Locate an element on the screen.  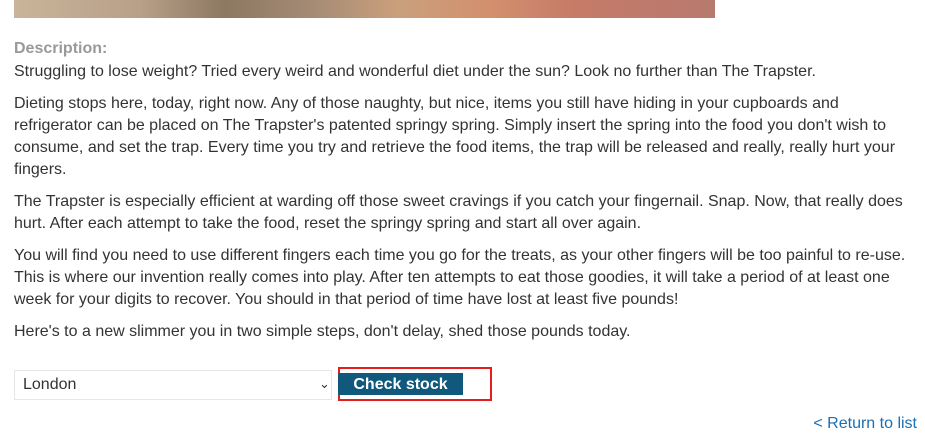
description-label: Description: is located at coordinates (61, 48).